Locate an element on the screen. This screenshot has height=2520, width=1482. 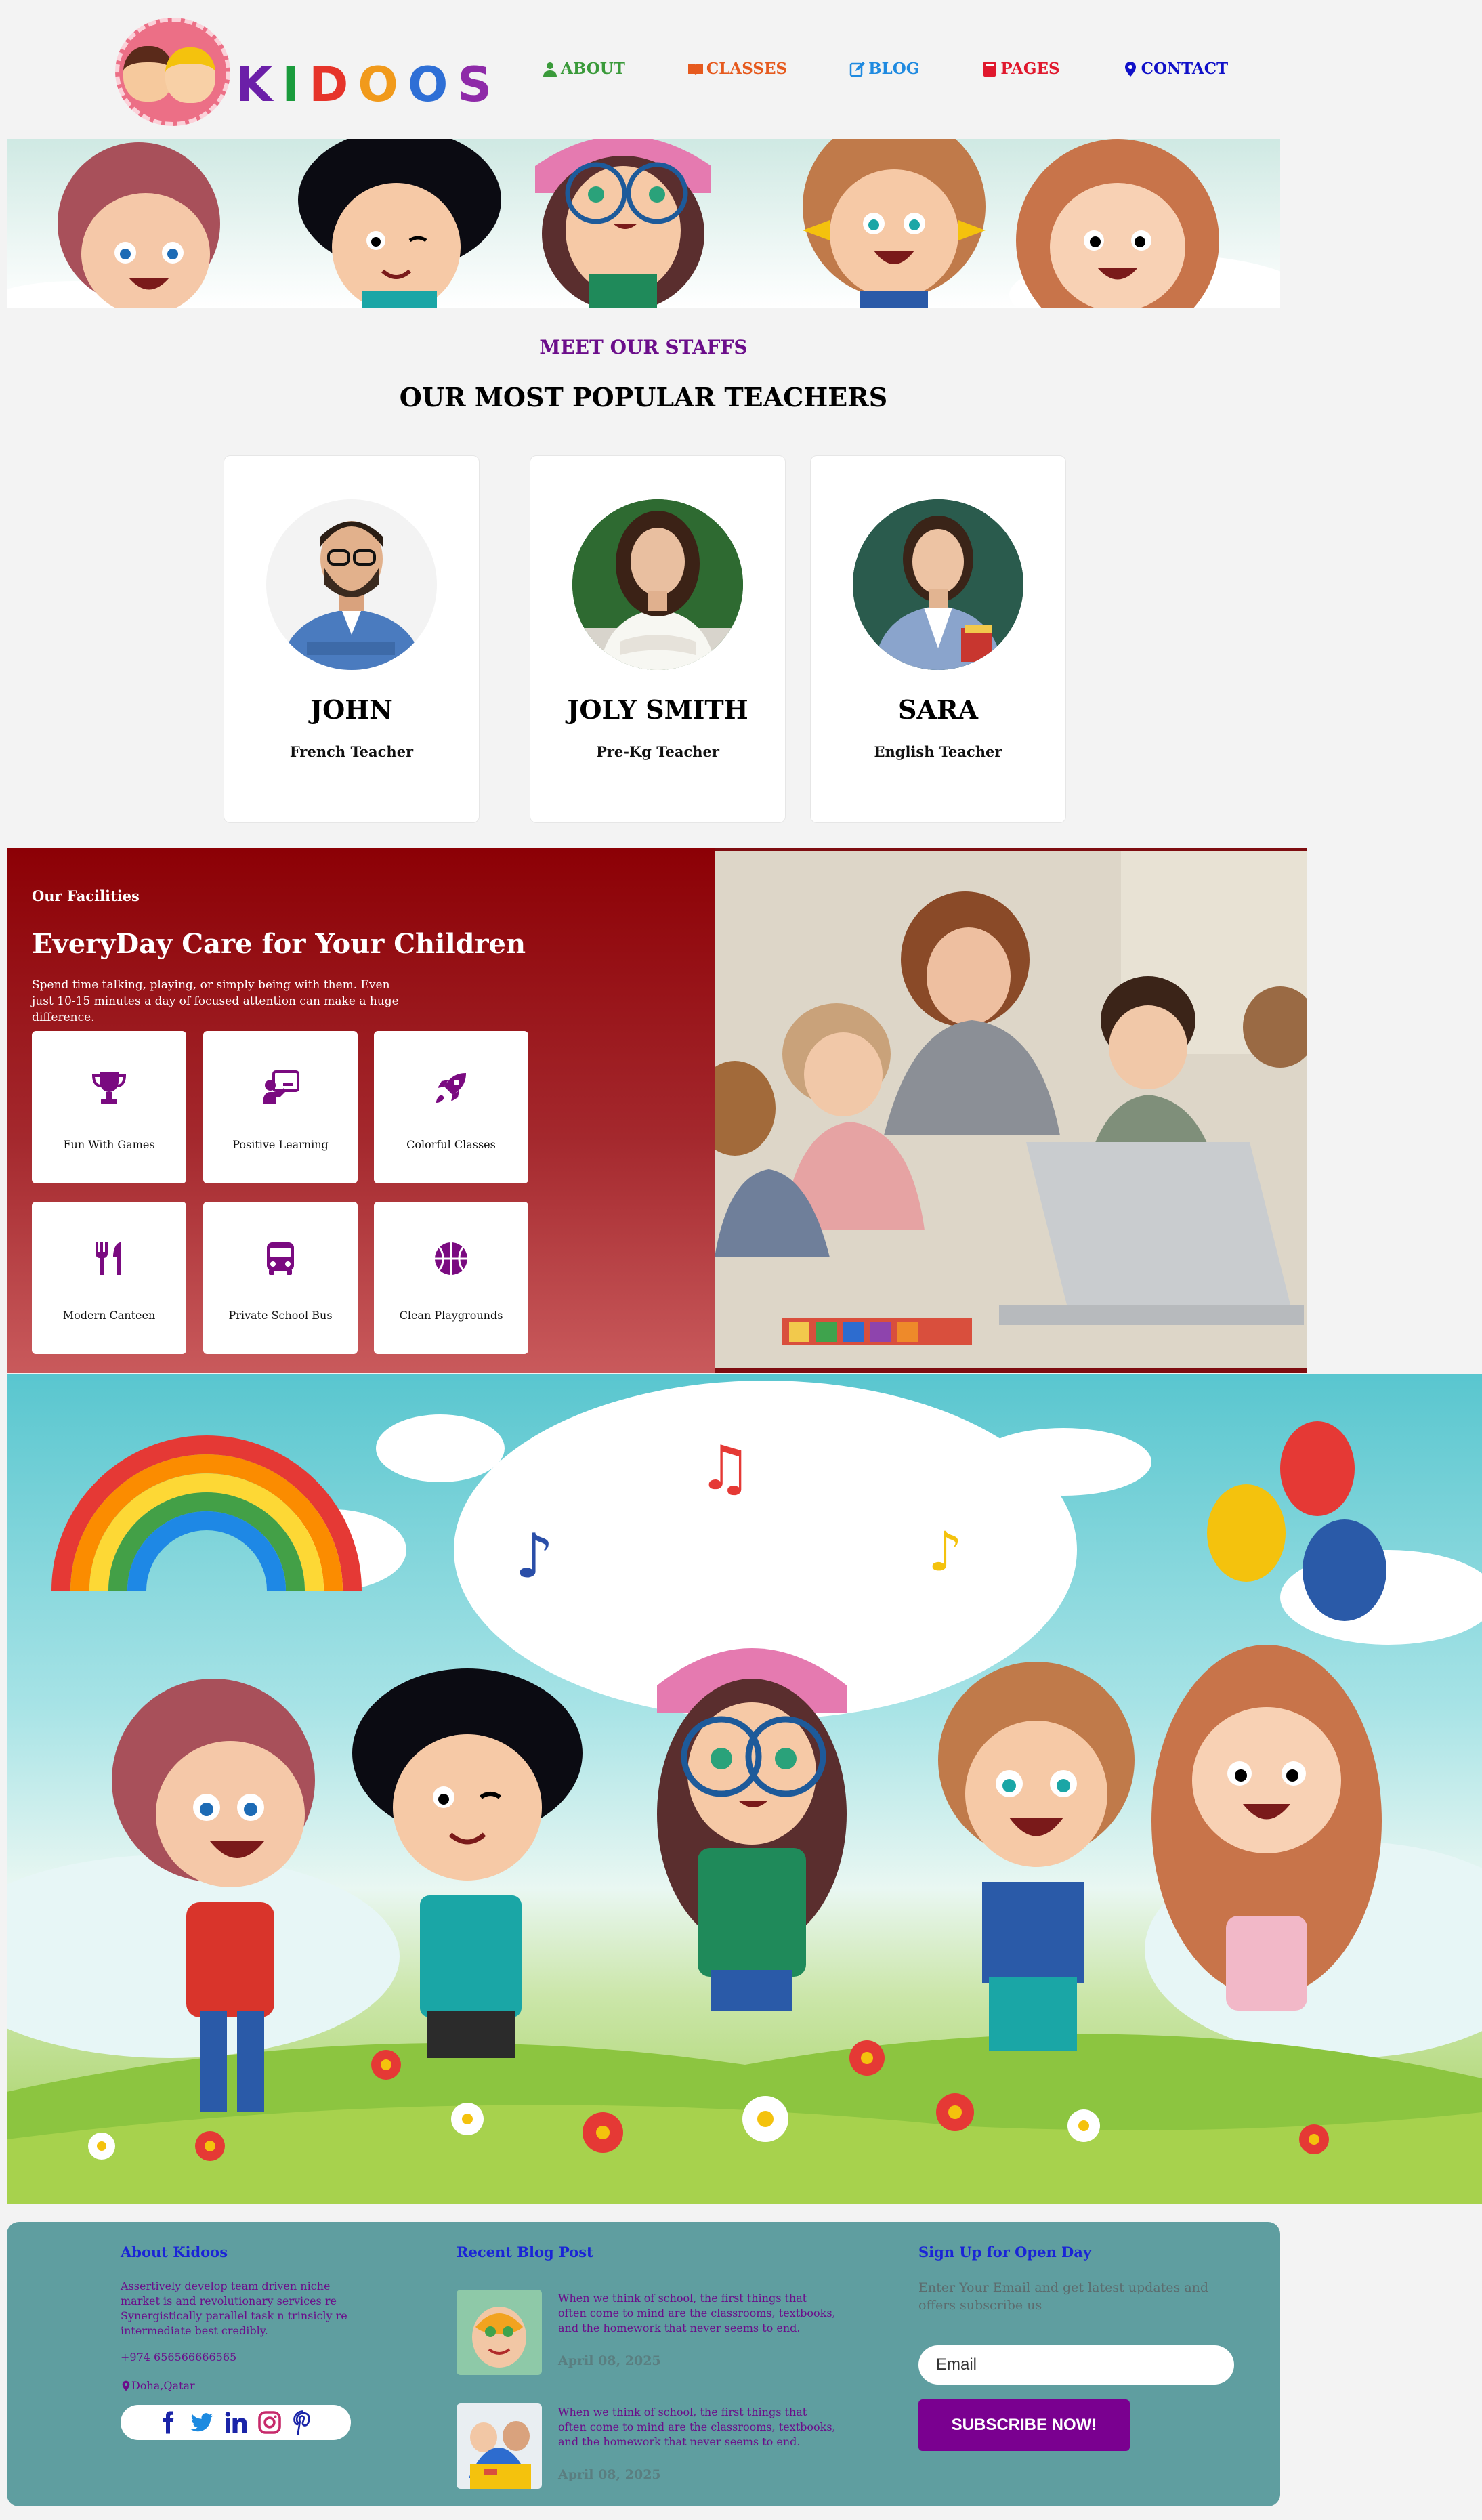
social-links is located at coordinates (236, 2422).